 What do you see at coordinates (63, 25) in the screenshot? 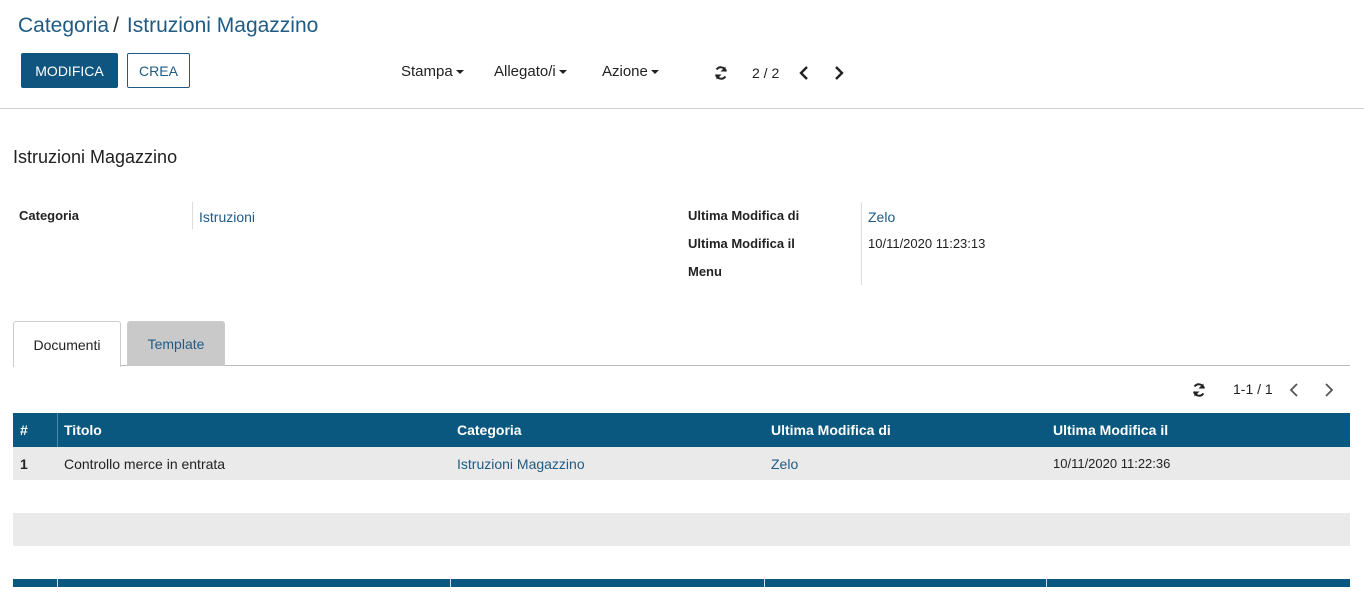
I see `breadcrumb-parent-link: Categoria` at bounding box center [63, 25].